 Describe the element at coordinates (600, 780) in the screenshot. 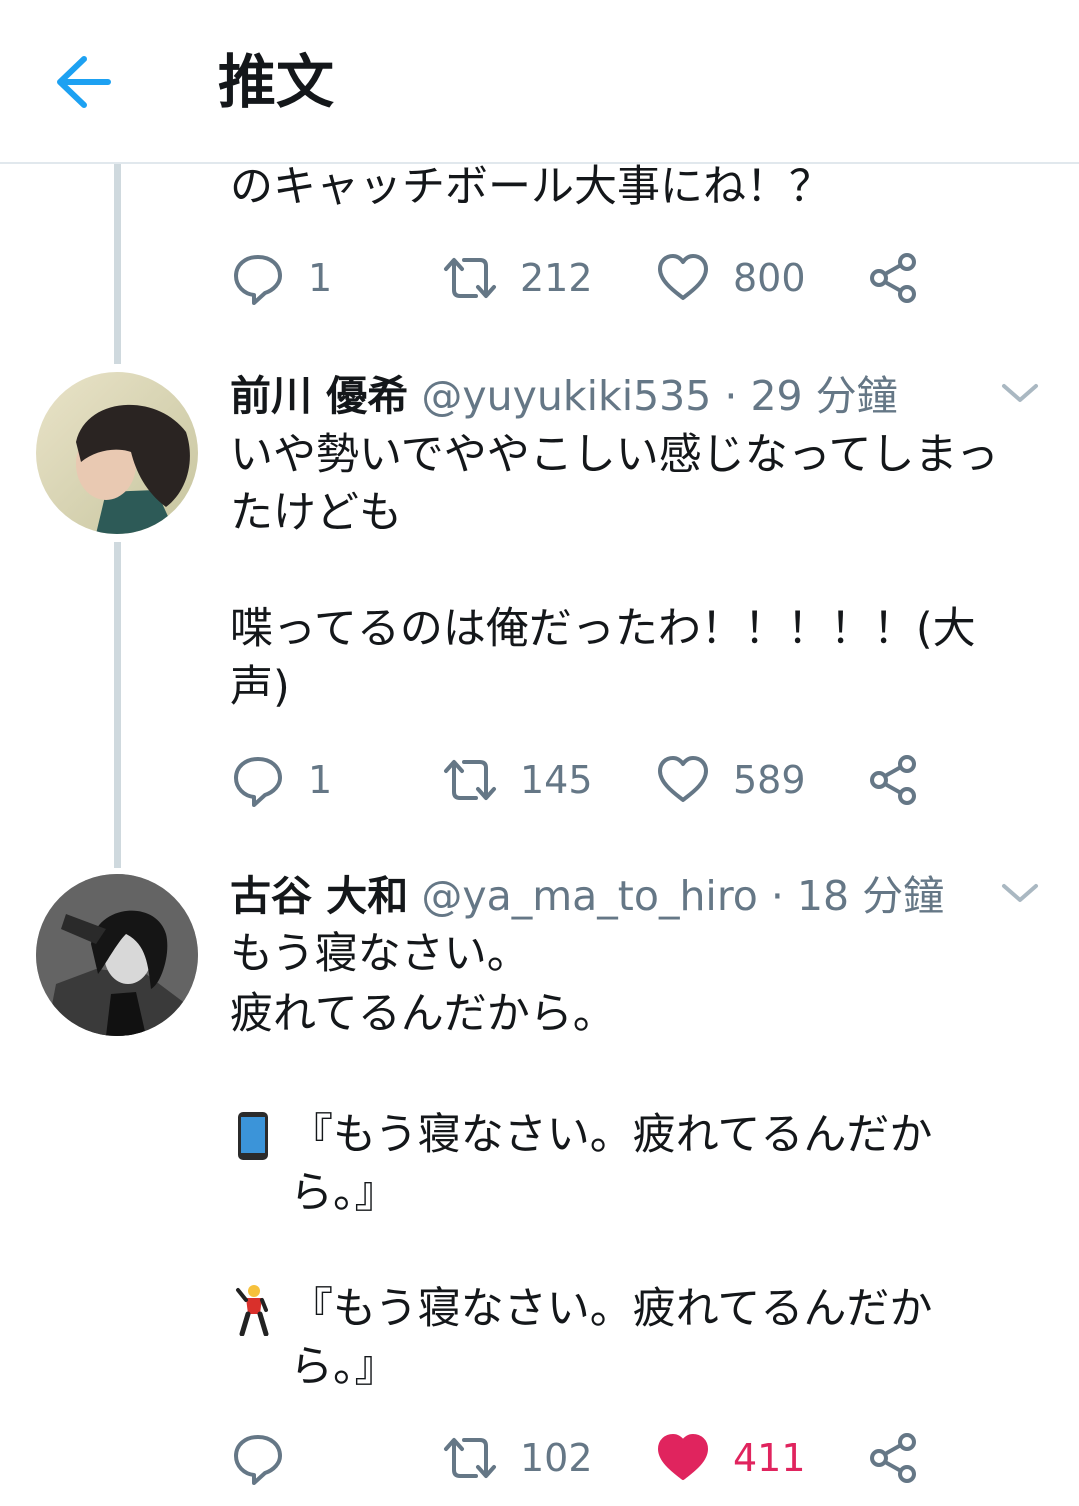

I see `tweet-actions: 1 145 589` at that location.